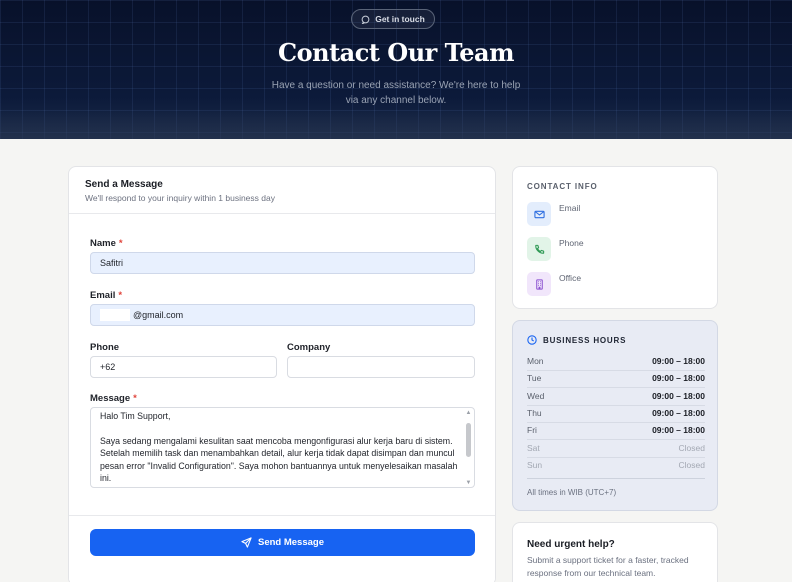 The height and width of the screenshot is (582, 792). I want to click on contact-info-title: CONTACT INFO, so click(562, 186).